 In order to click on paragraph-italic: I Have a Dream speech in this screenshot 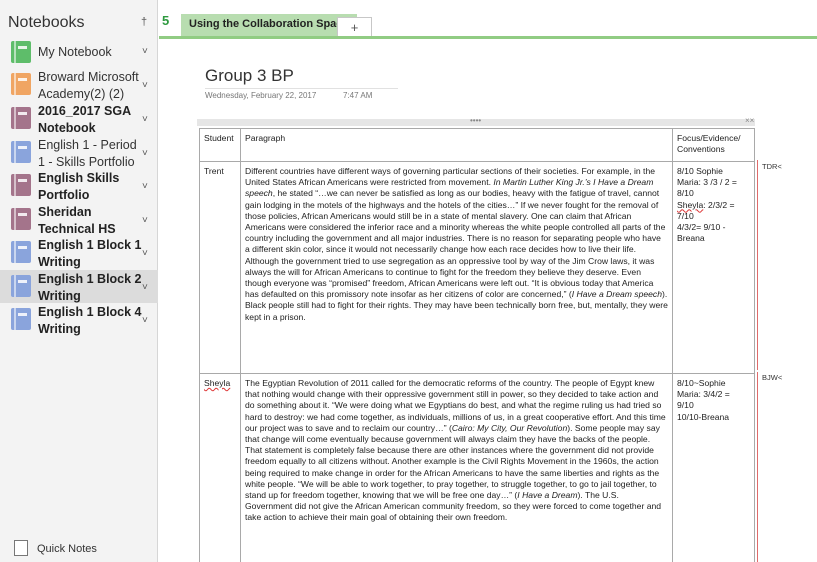, I will do `click(617, 294)`.